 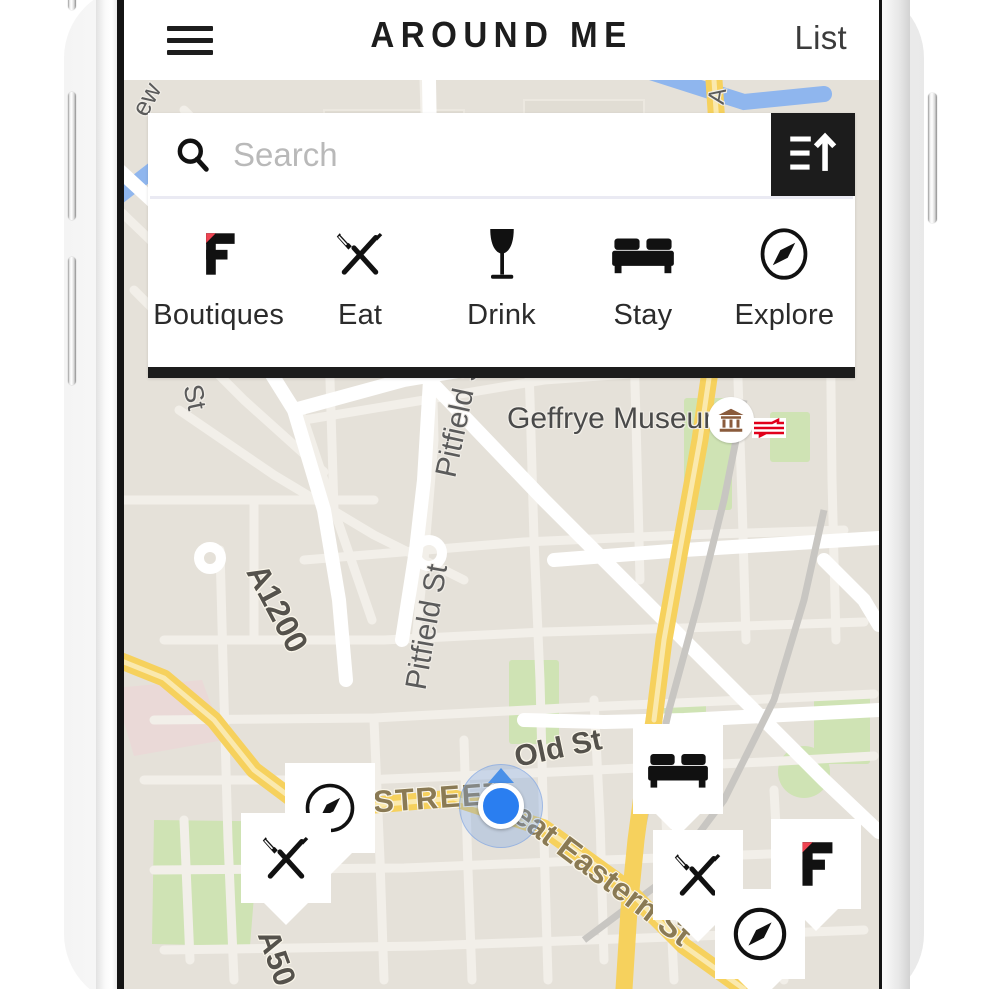 I want to click on category-stay: Stay, so click(x=642, y=294).